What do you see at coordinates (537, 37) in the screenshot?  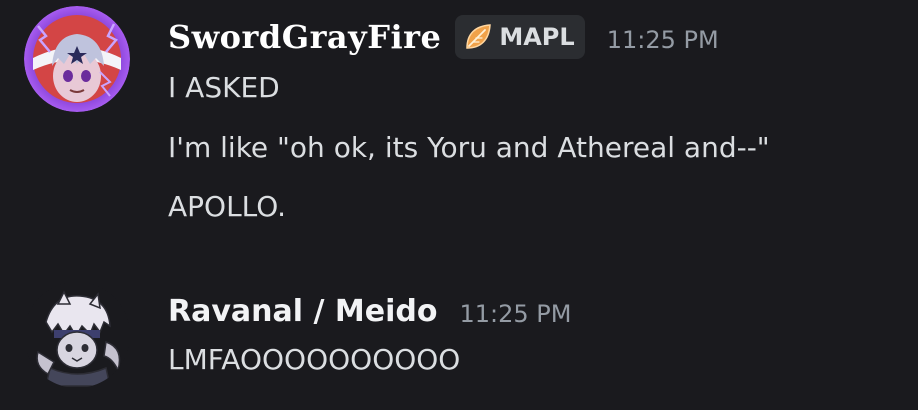 I see `server-tag-label: MAPL` at bounding box center [537, 37].